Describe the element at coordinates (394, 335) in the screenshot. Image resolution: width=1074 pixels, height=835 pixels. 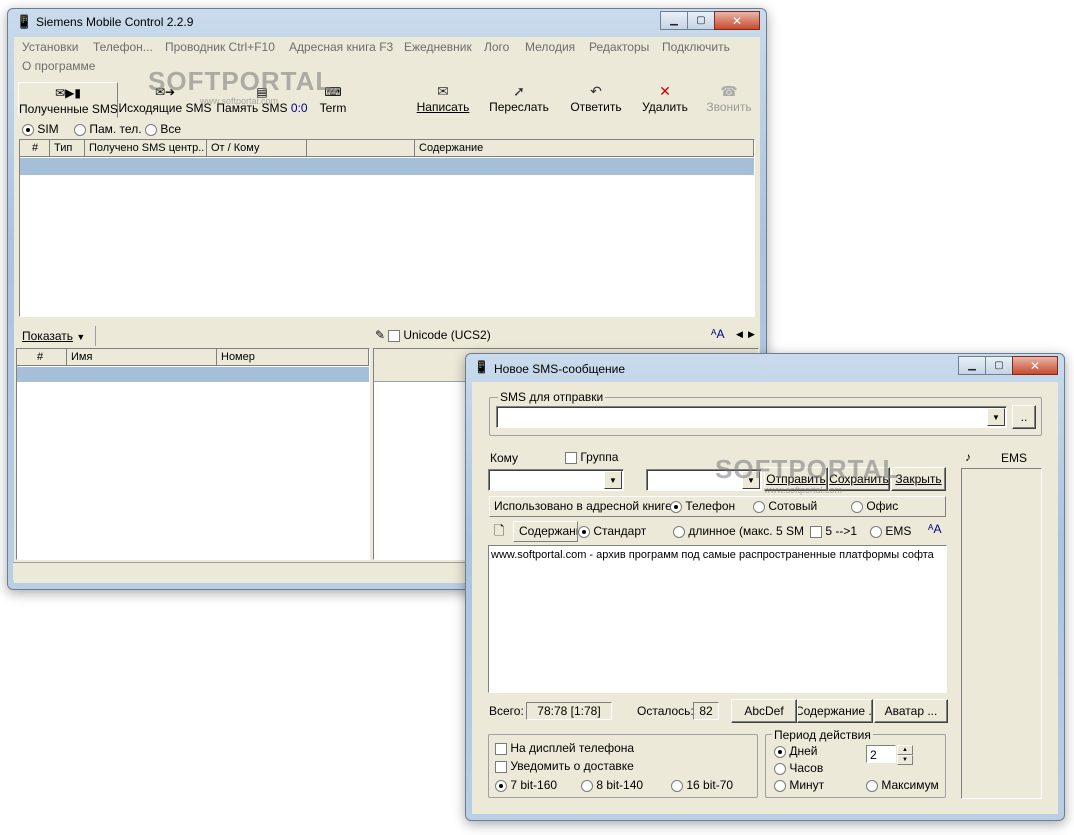
I see `unicode-checkbox` at that location.